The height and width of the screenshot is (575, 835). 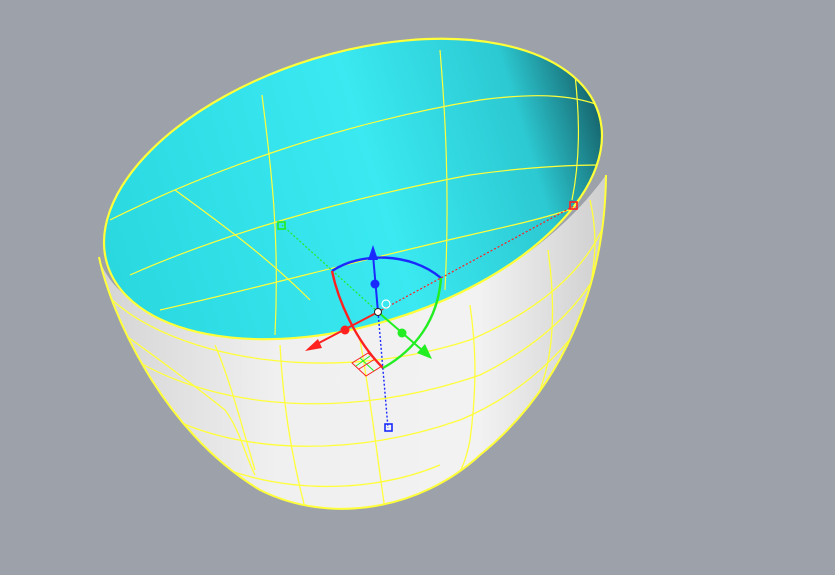 What do you see at coordinates (402, 333) in the screenshot?
I see `y-scale-handle` at bounding box center [402, 333].